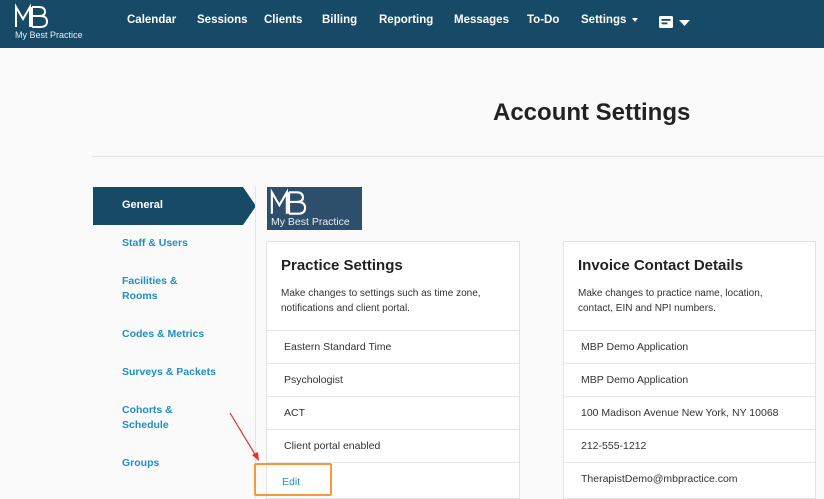 The width and height of the screenshot is (824, 499). What do you see at coordinates (182, 334) in the screenshot?
I see `sidebar-item-codes-metrics: Codes & Metrics` at bounding box center [182, 334].